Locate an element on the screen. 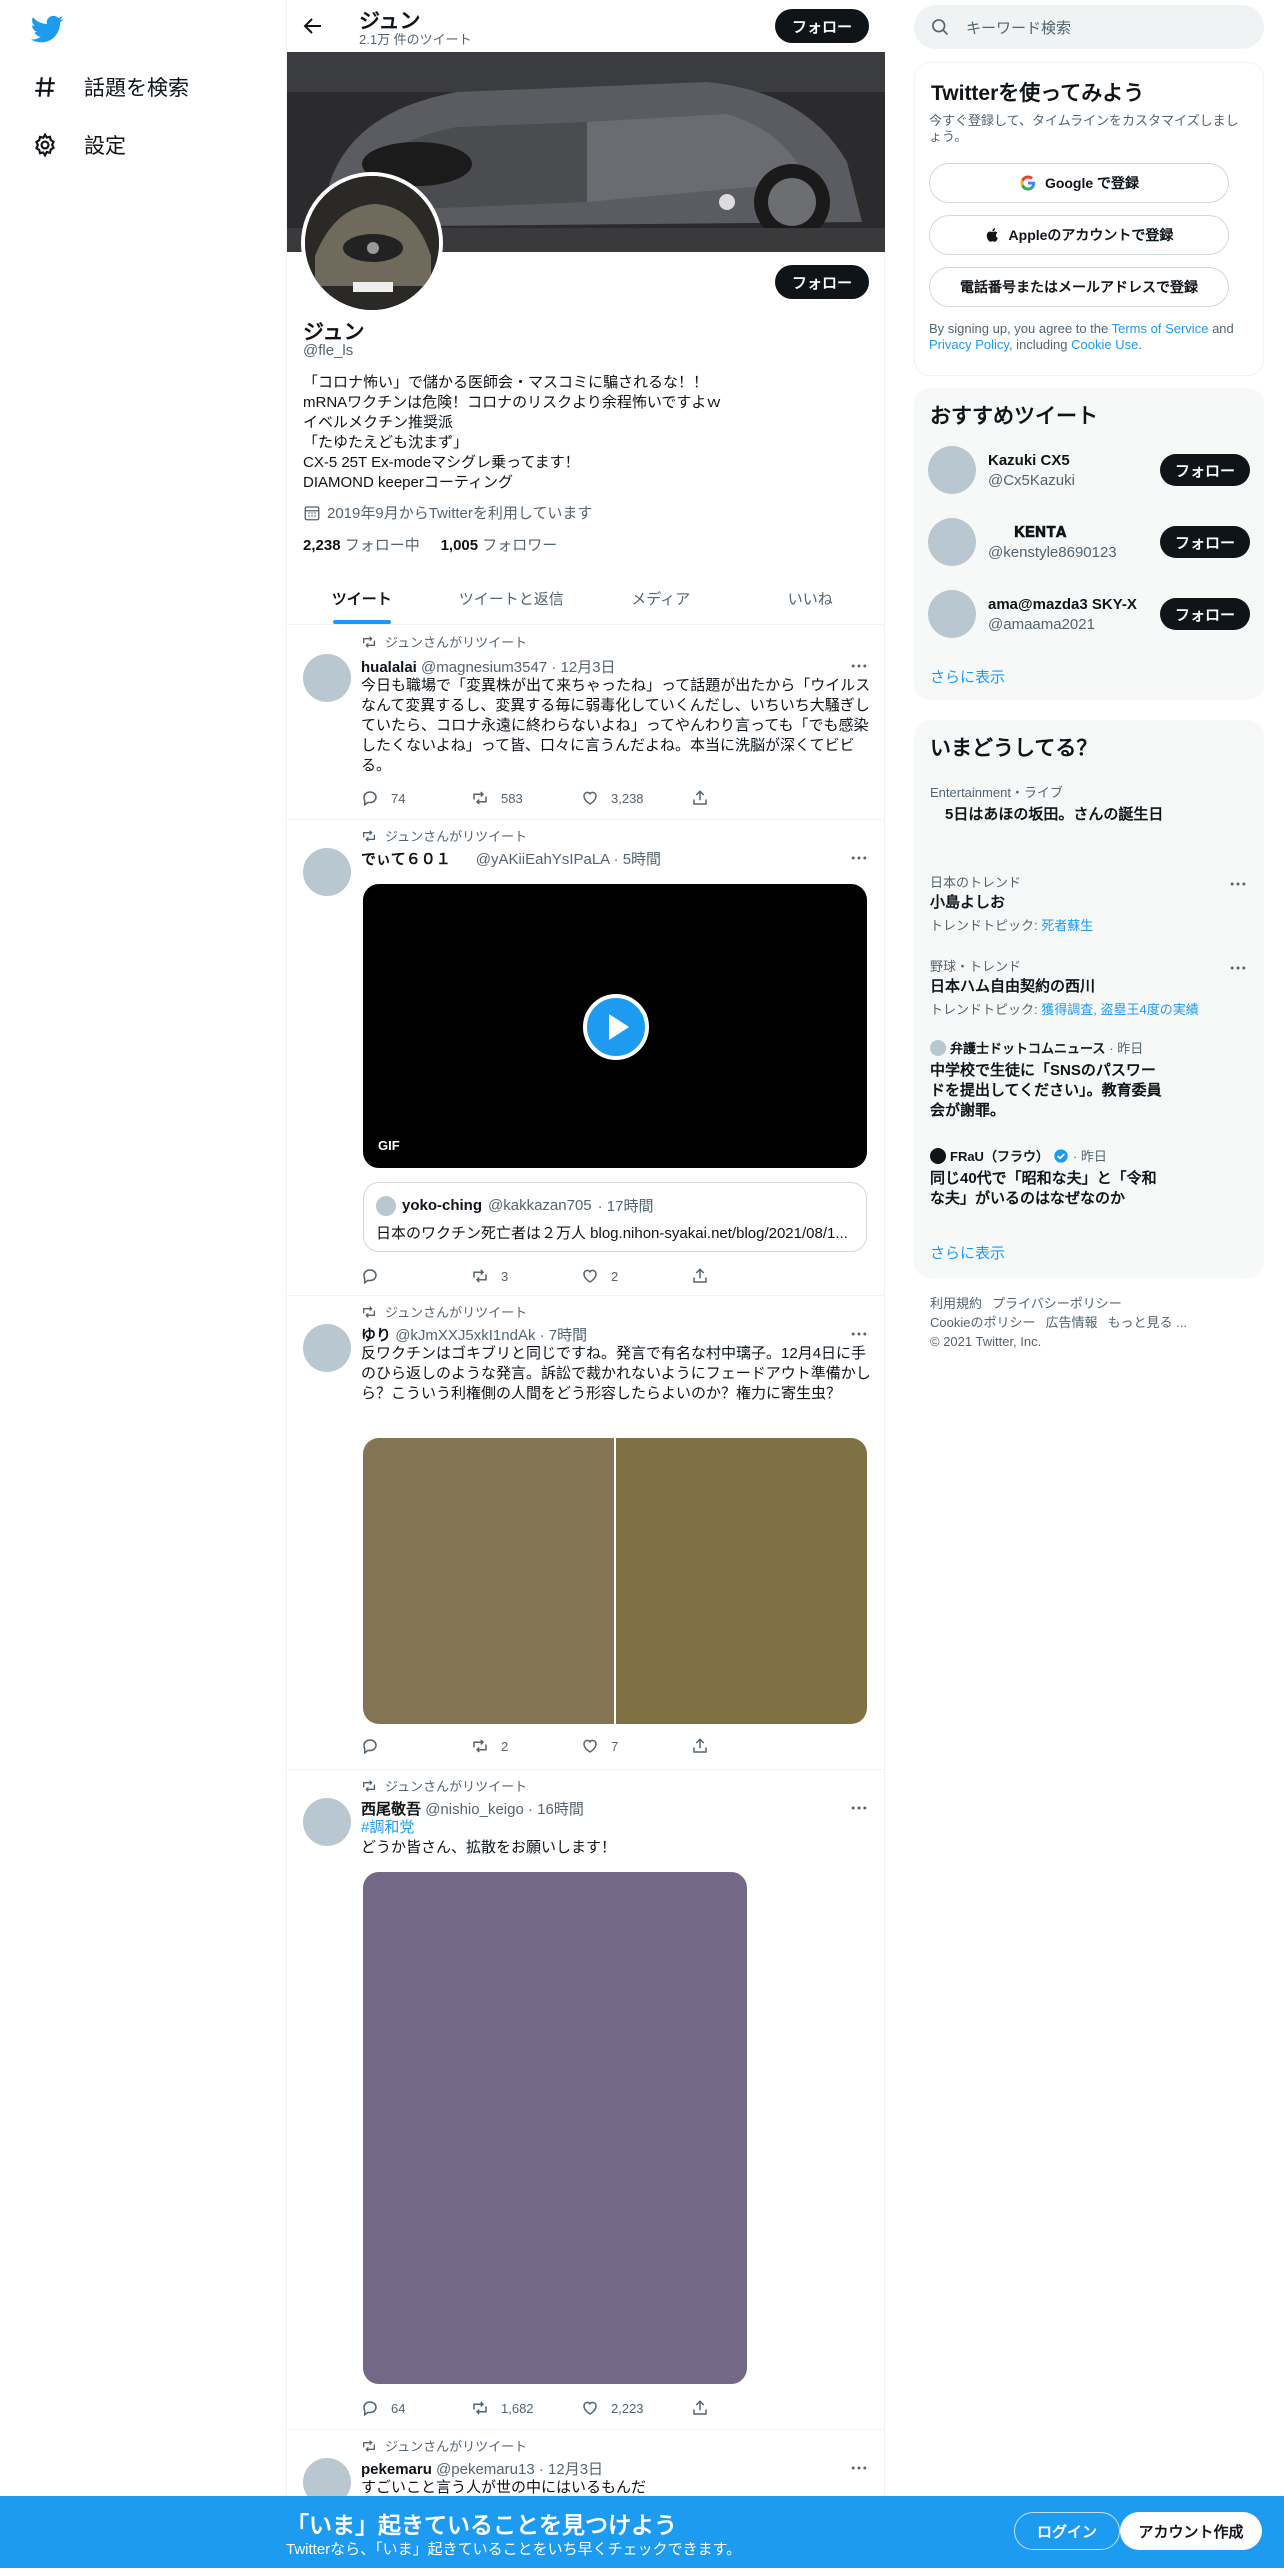  terms-link: Terms of Service is located at coordinates (1160, 328).